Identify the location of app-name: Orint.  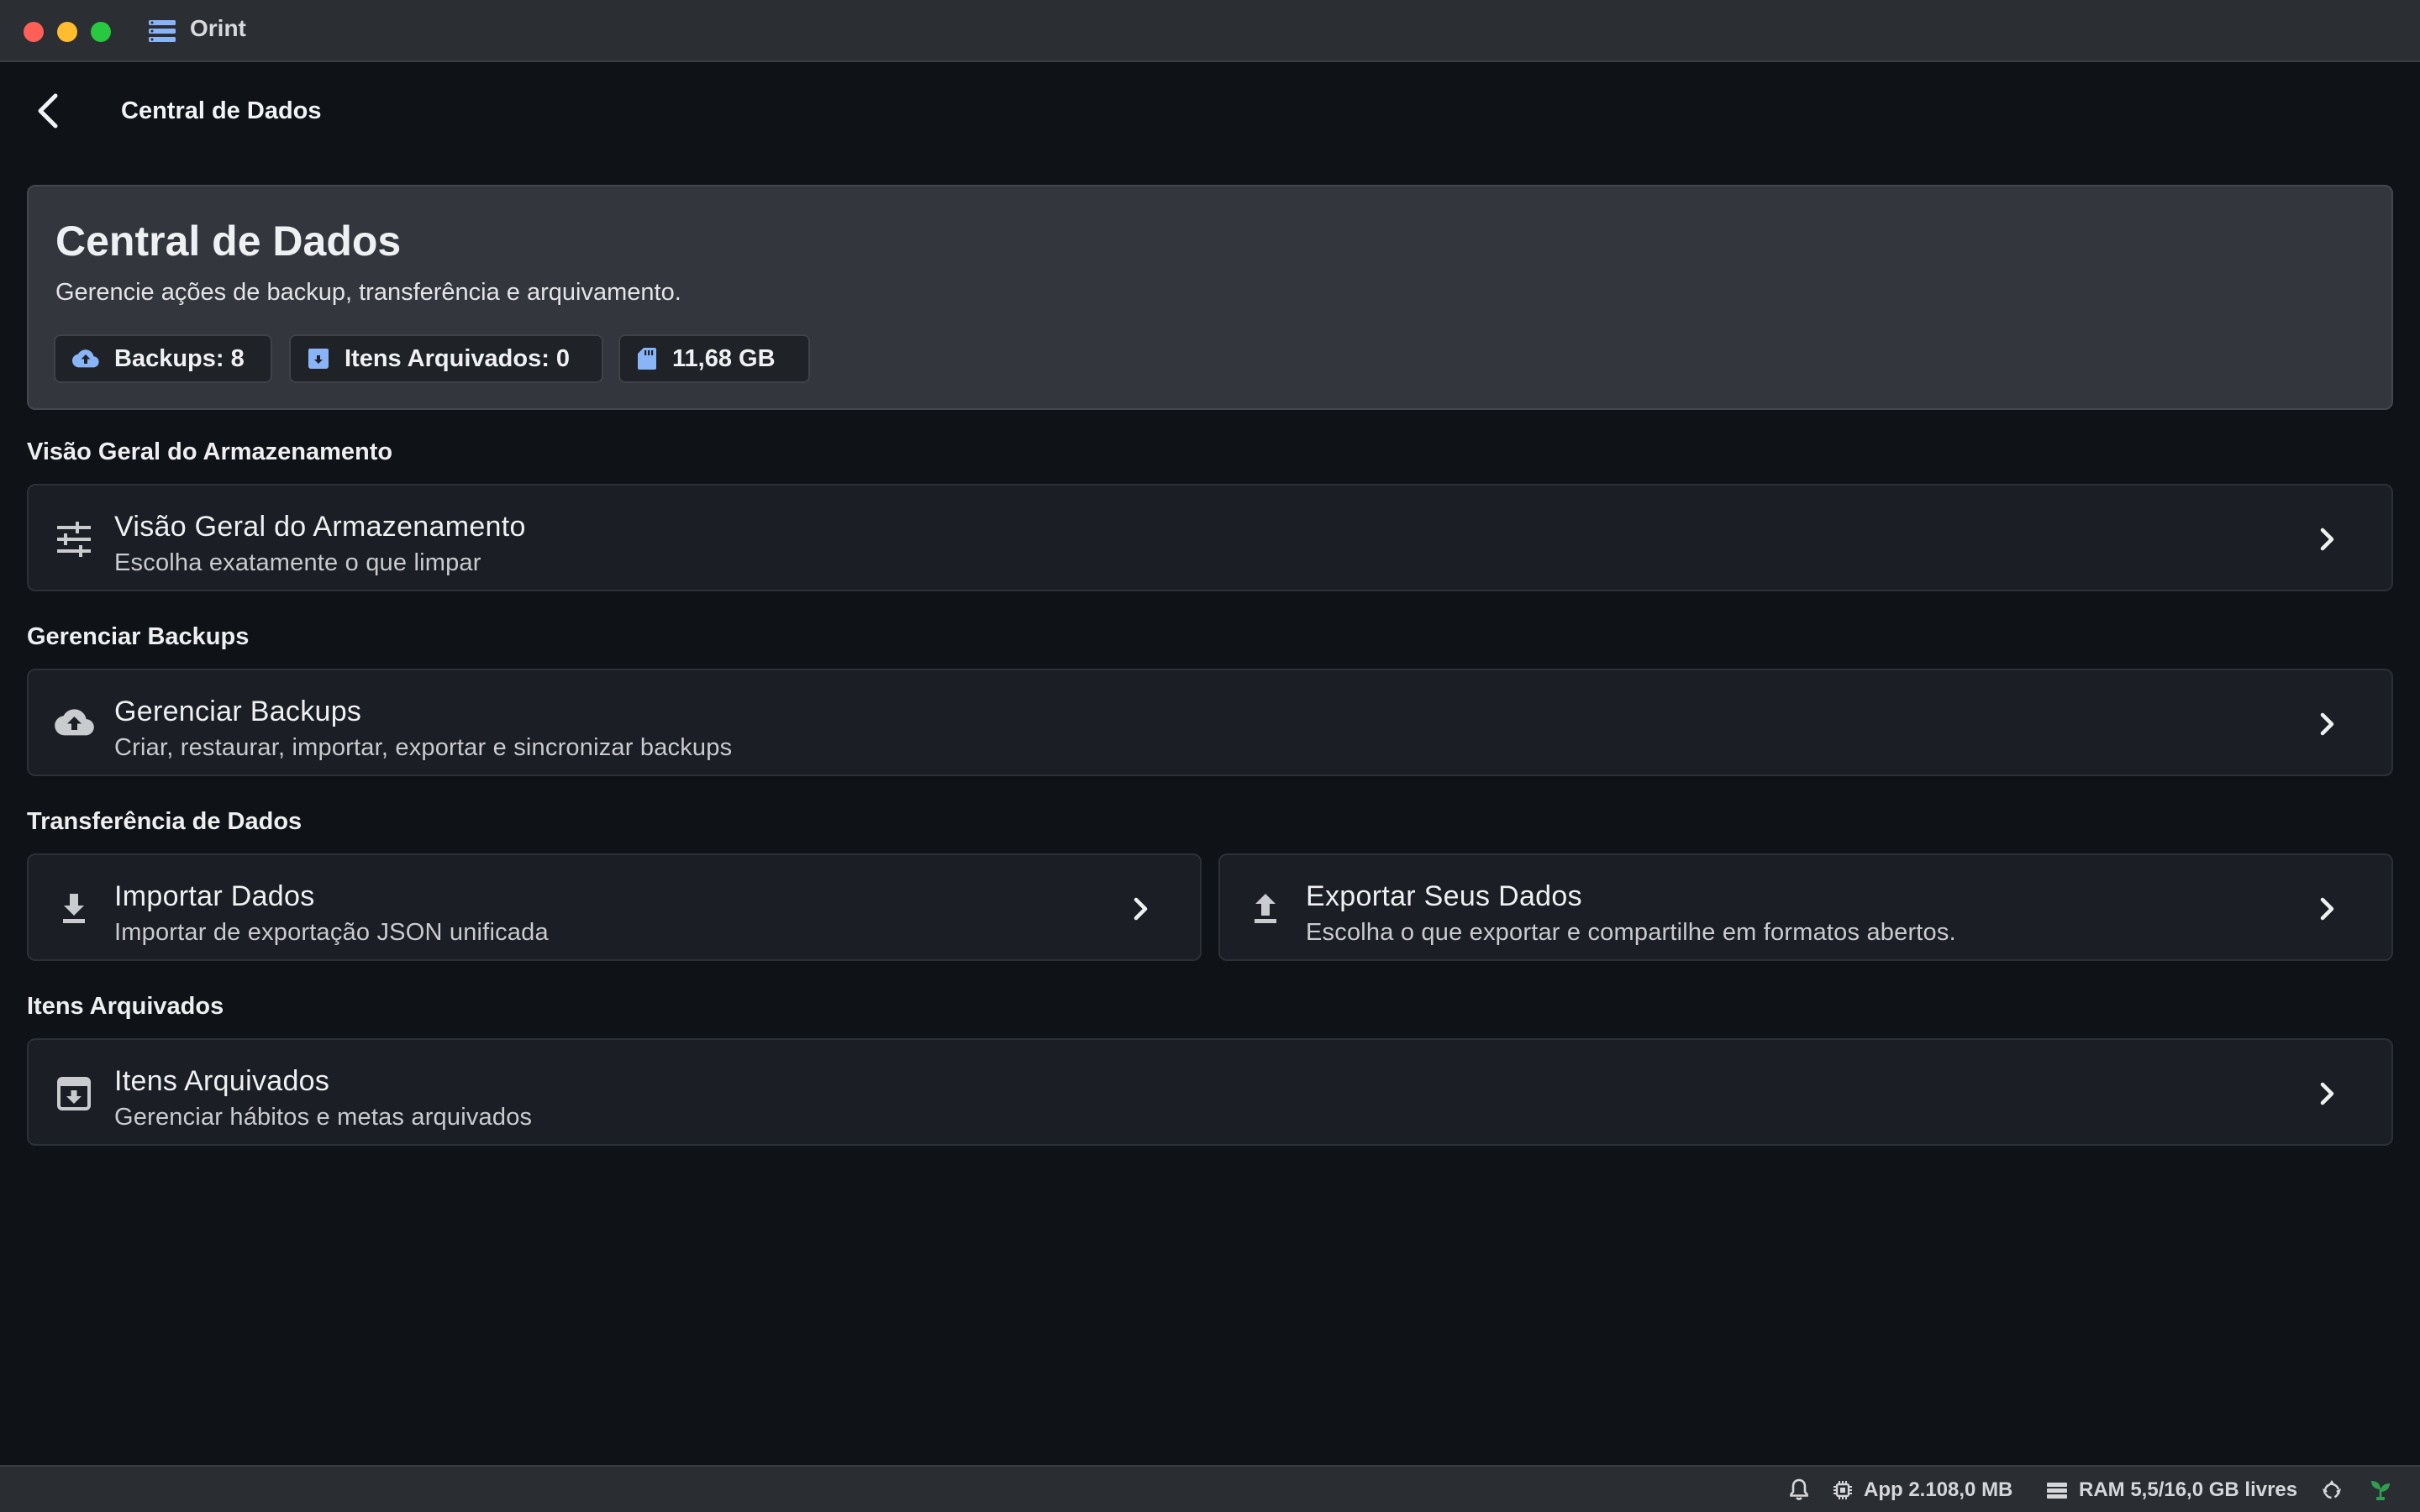
(218, 28).